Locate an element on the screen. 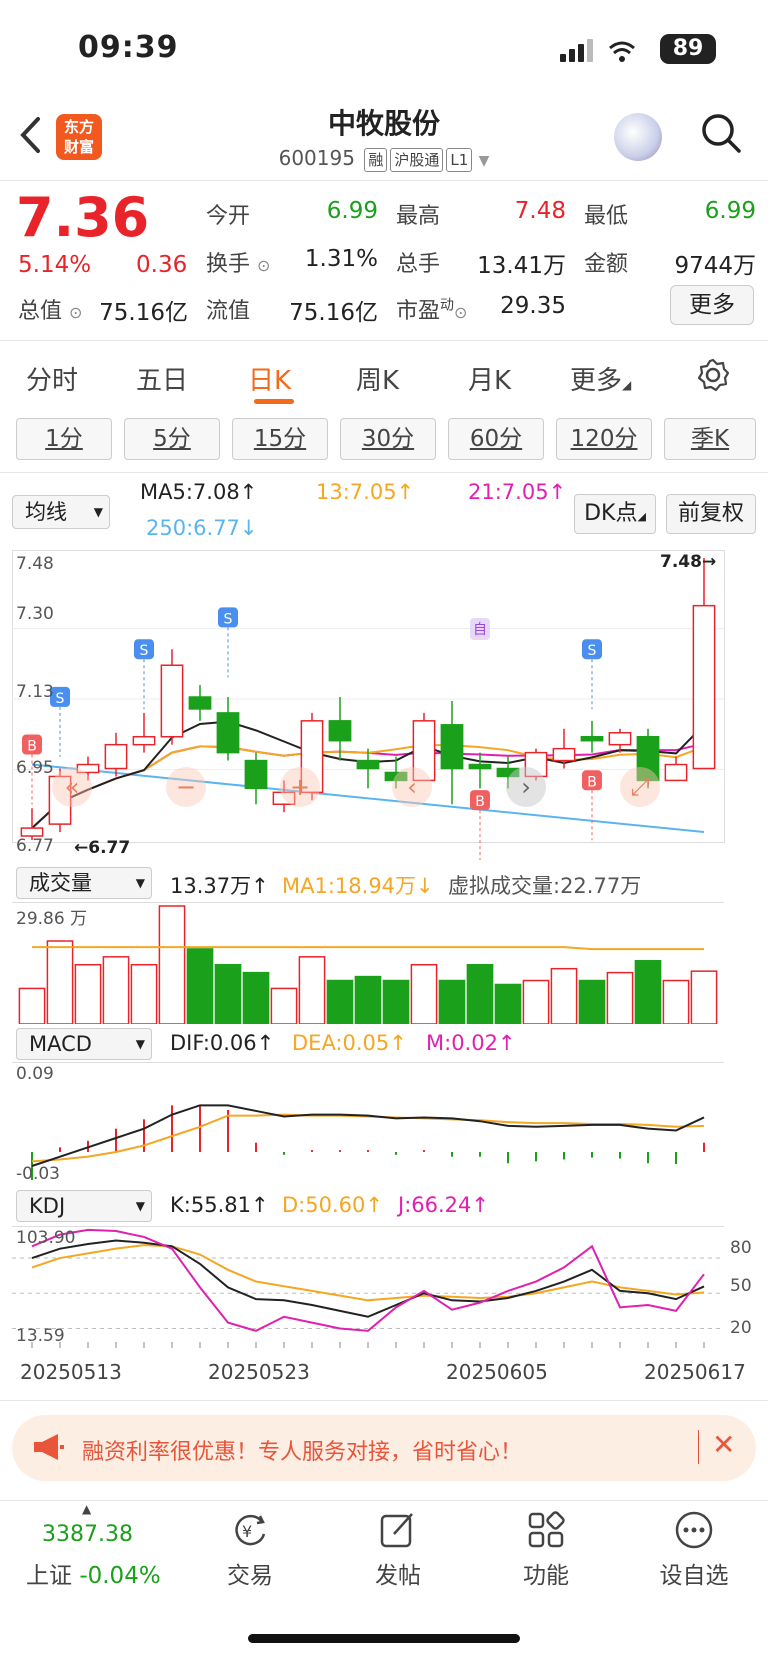 This screenshot has height=1663, width=768. robot-avatar-icon is located at coordinates (638, 137).